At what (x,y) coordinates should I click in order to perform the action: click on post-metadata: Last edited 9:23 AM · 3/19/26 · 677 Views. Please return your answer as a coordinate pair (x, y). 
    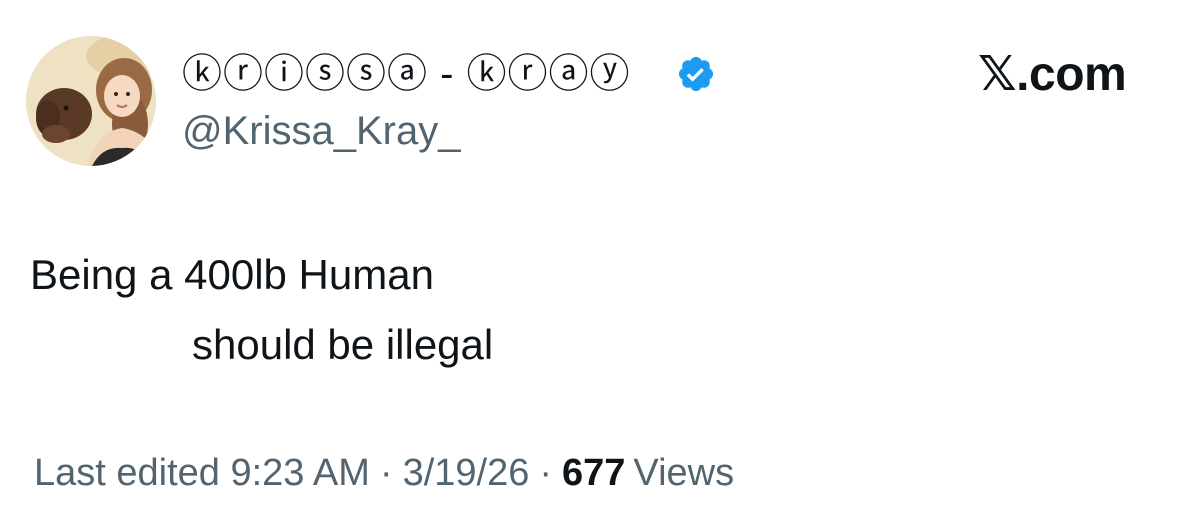
    Looking at the image, I should click on (384, 473).